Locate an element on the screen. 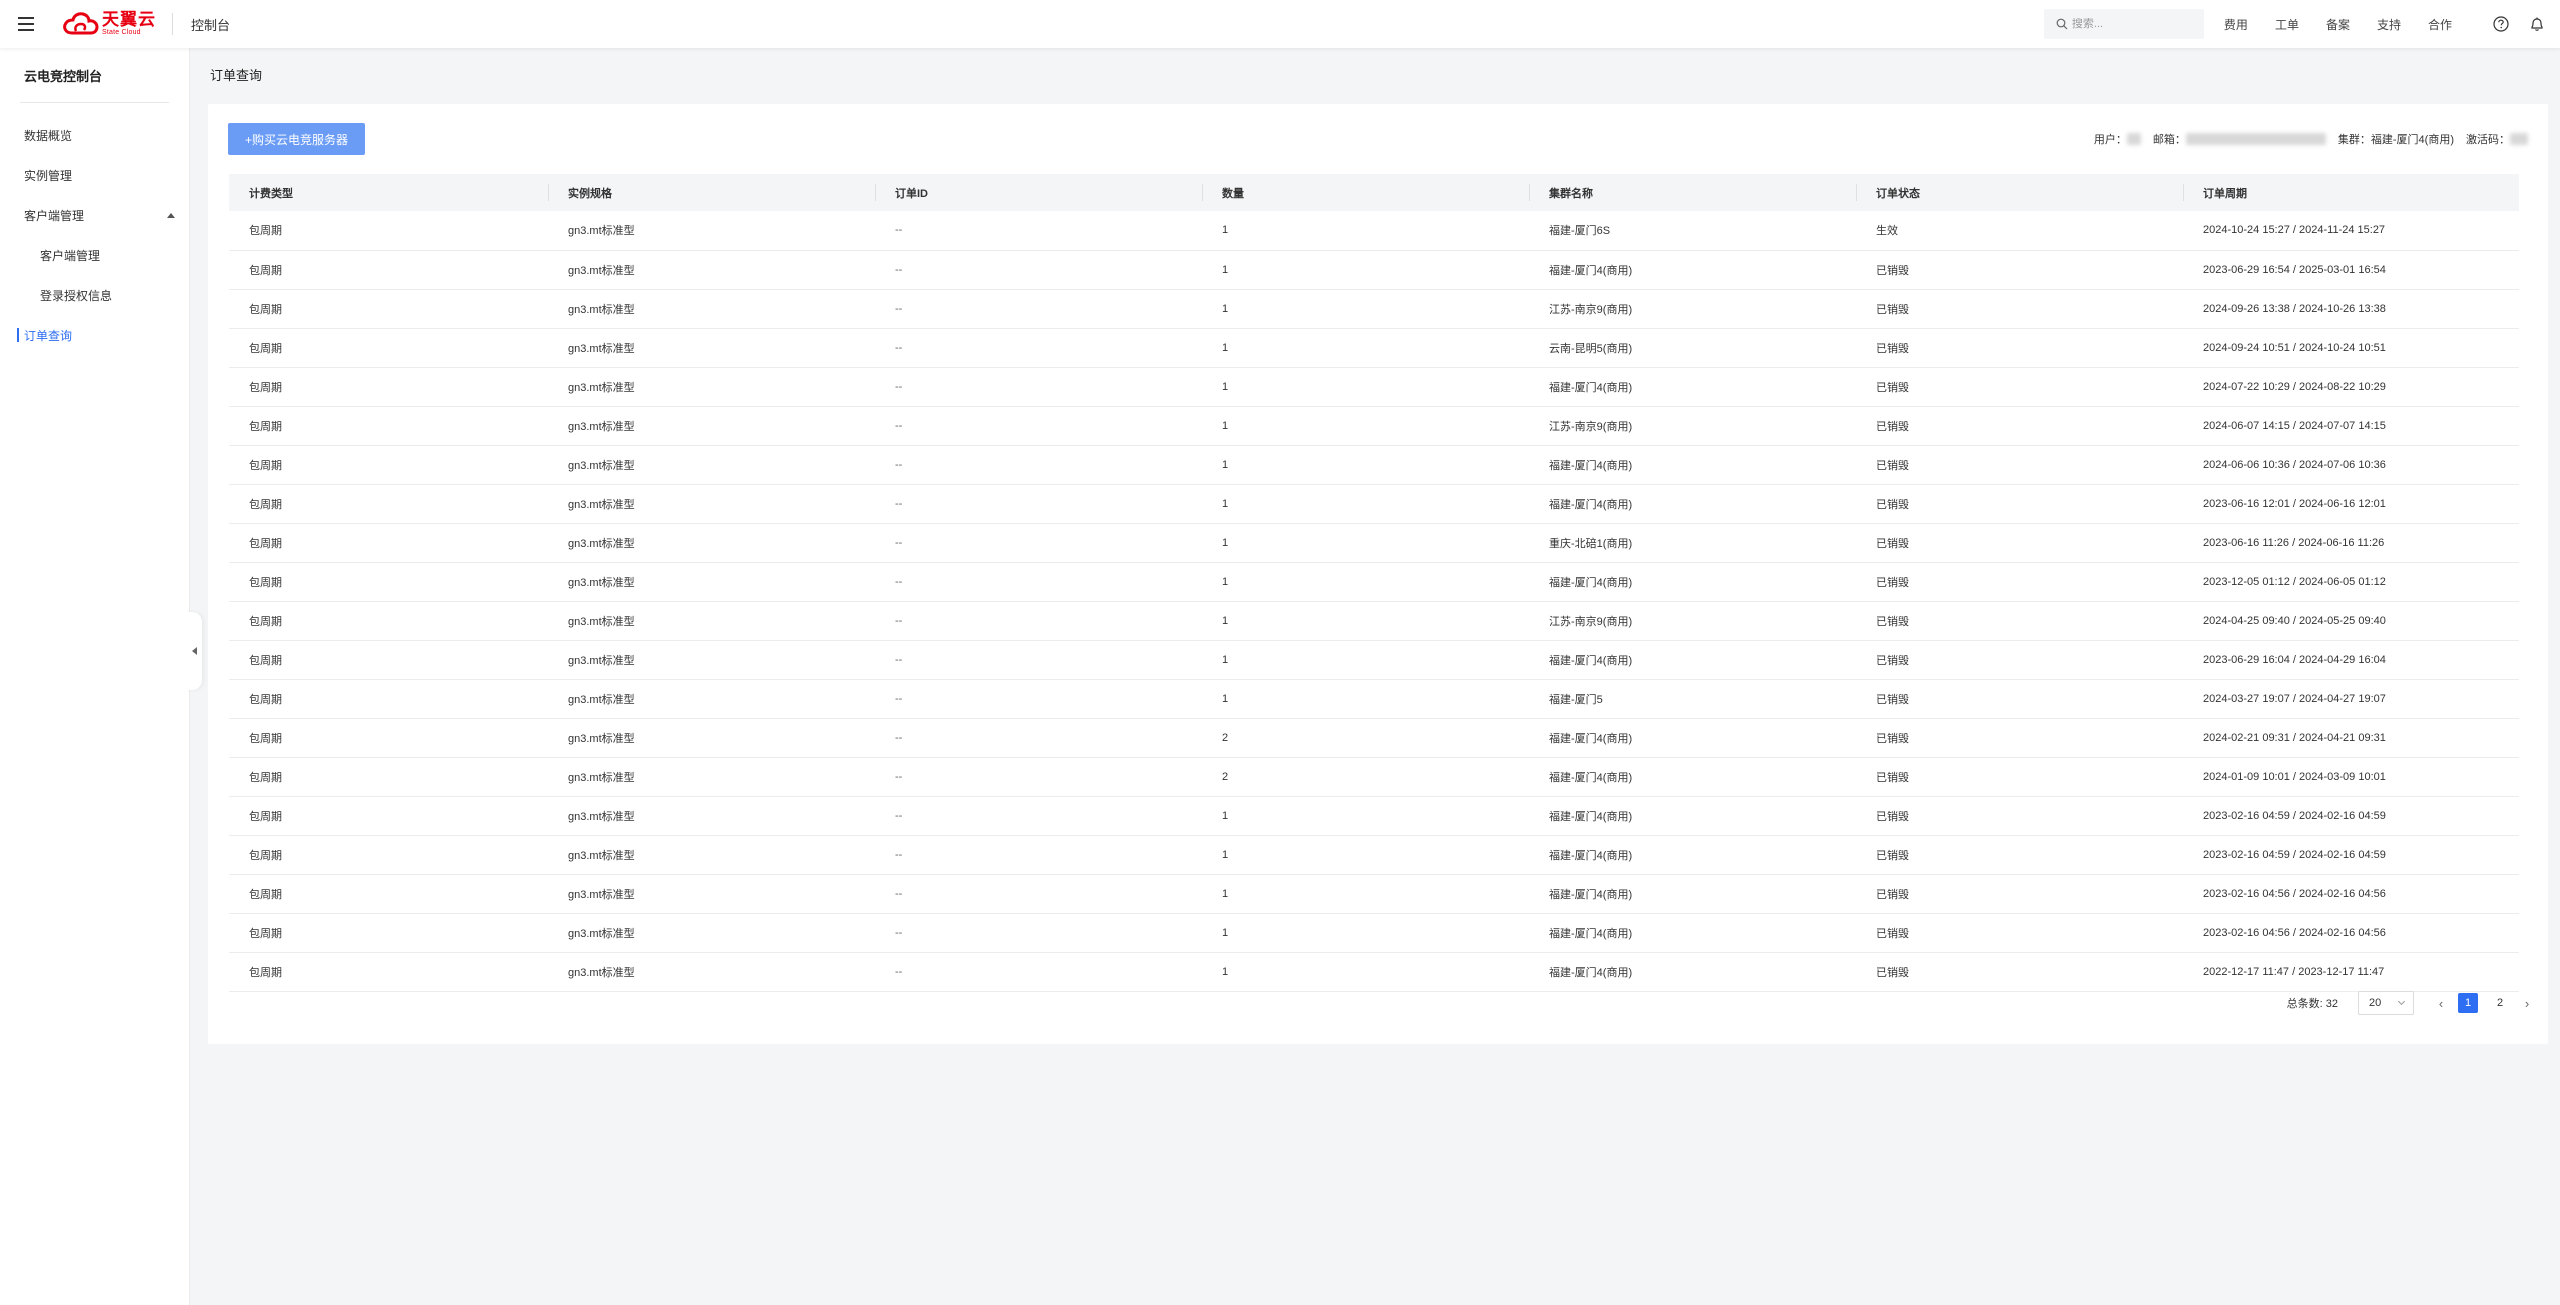  help-circle-icon is located at coordinates (2501, 24).